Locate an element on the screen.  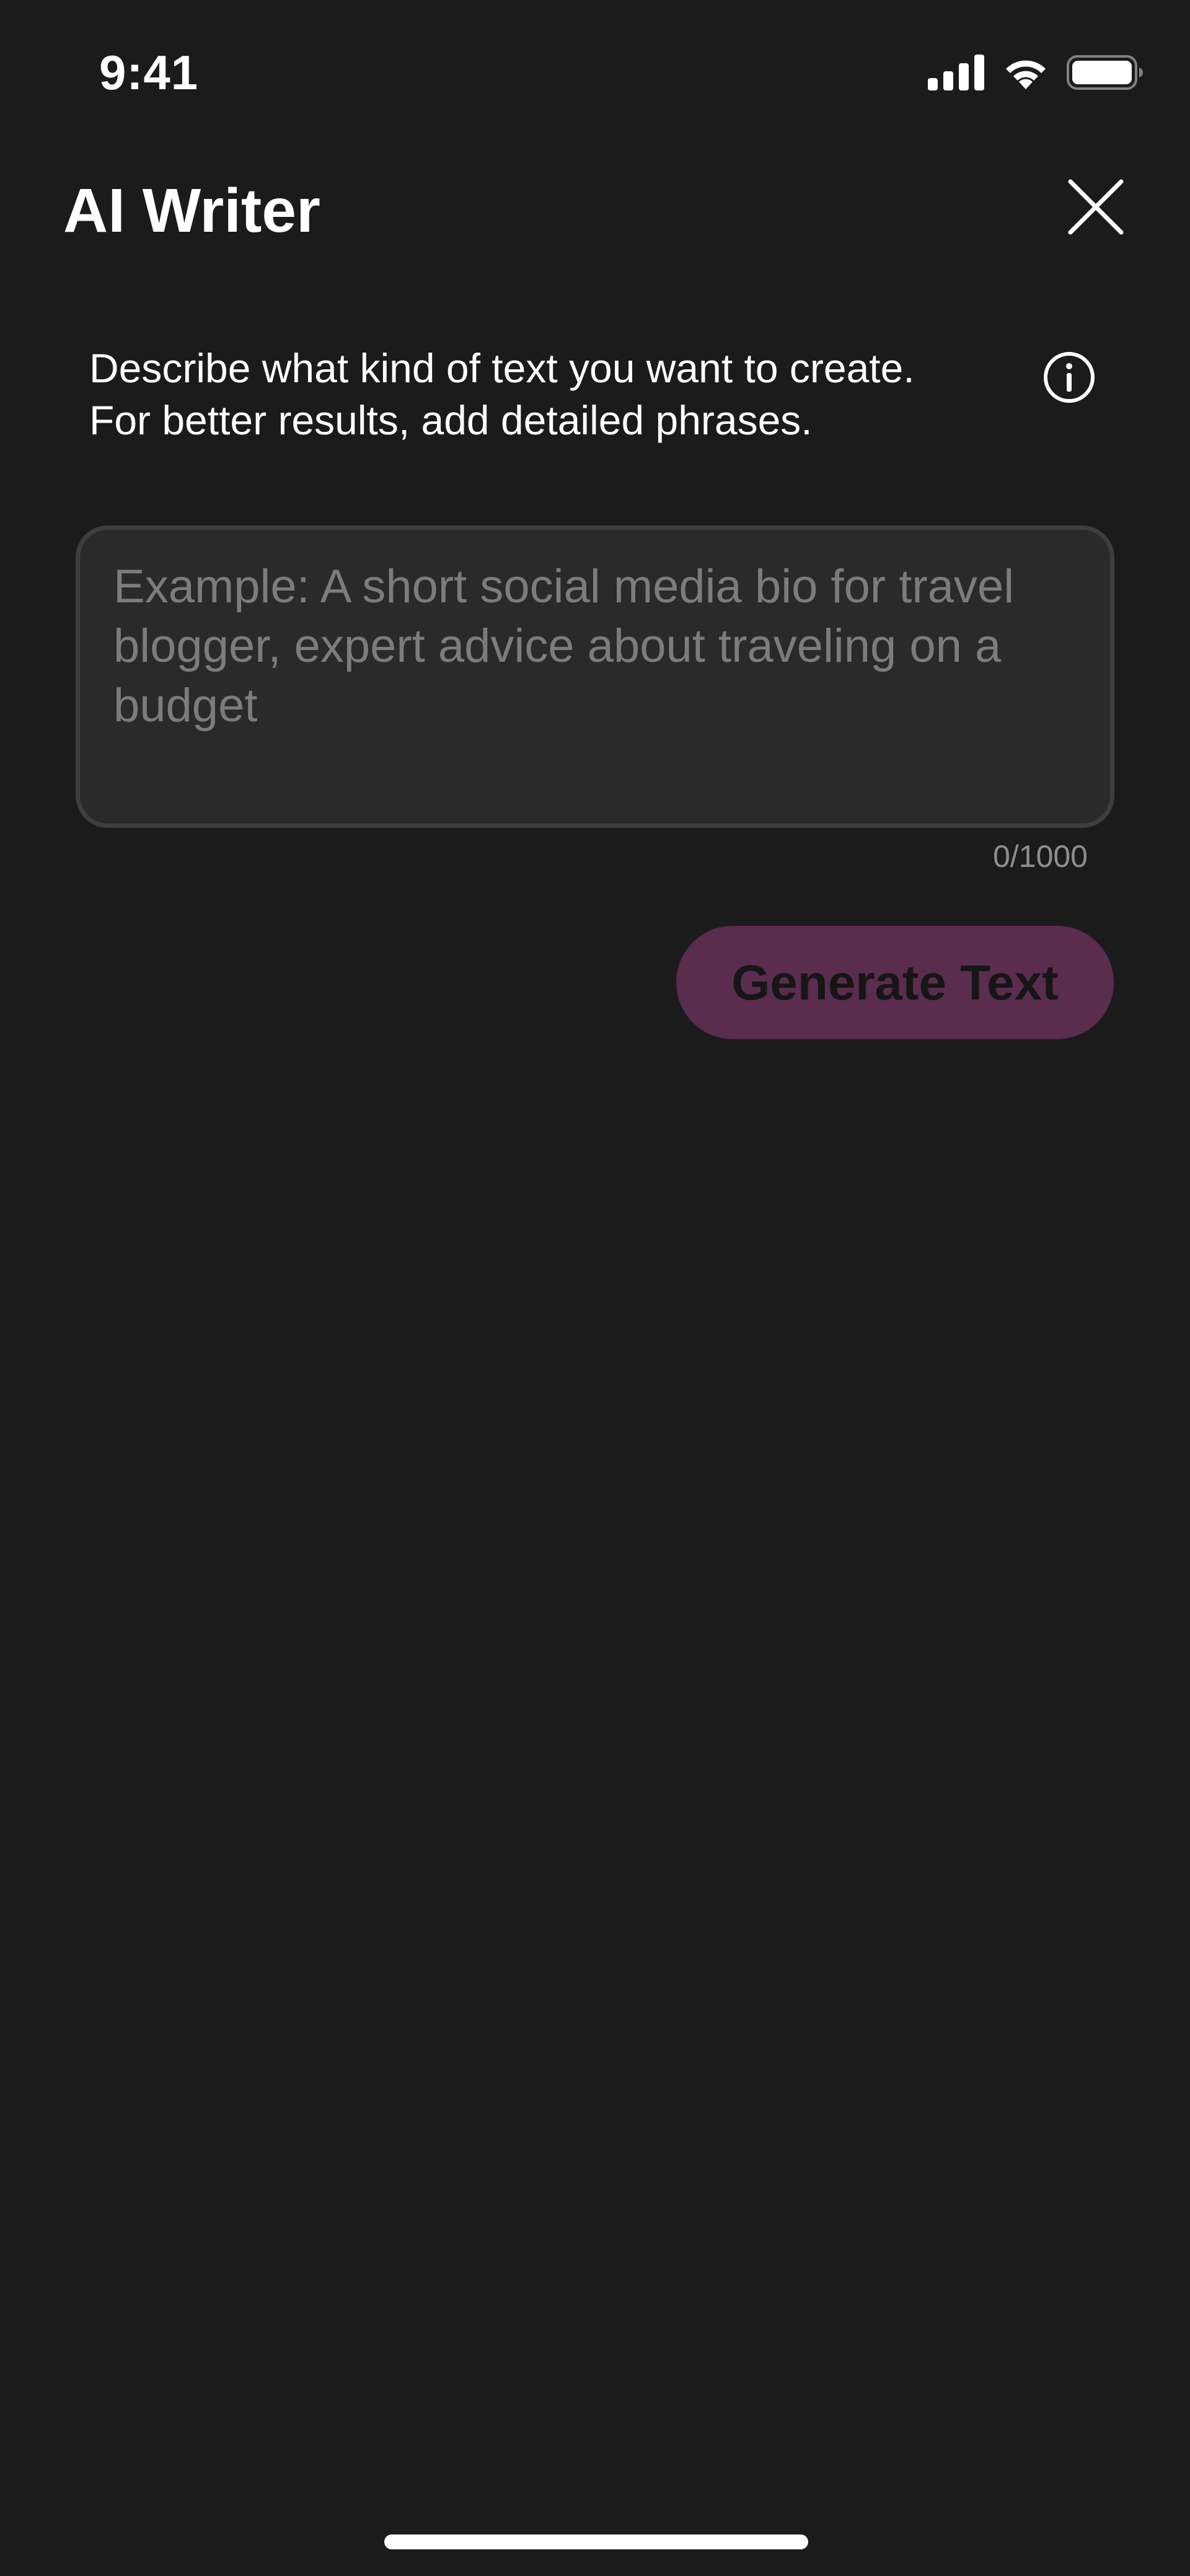
info-button is located at coordinates (1069, 379).